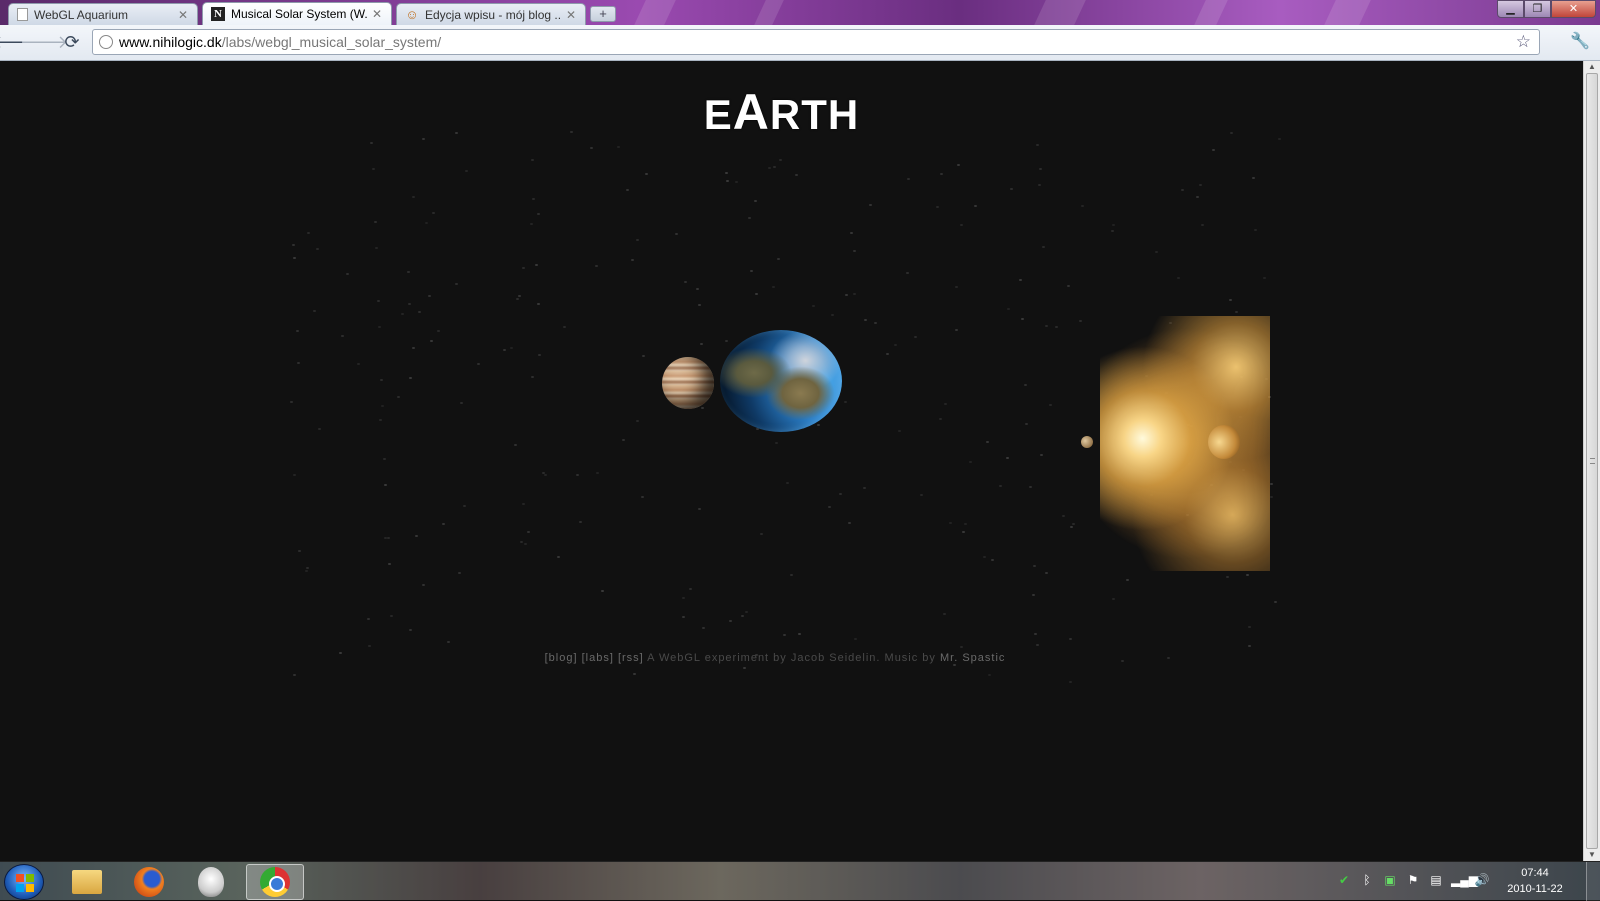  I want to click on wordpress-icon: ☺, so click(412, 14).